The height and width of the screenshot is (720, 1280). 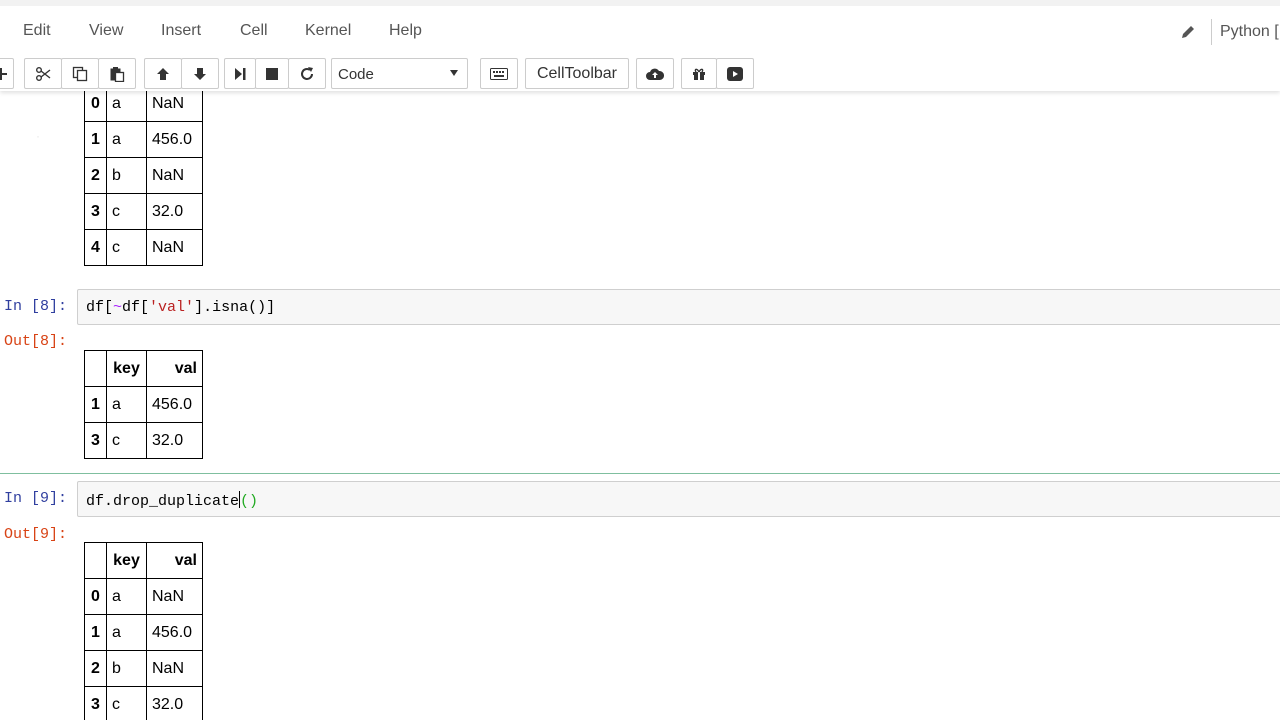 I want to click on dataframe-body: 1 a 456.0 3 c 32.0, so click(x=143, y=422).